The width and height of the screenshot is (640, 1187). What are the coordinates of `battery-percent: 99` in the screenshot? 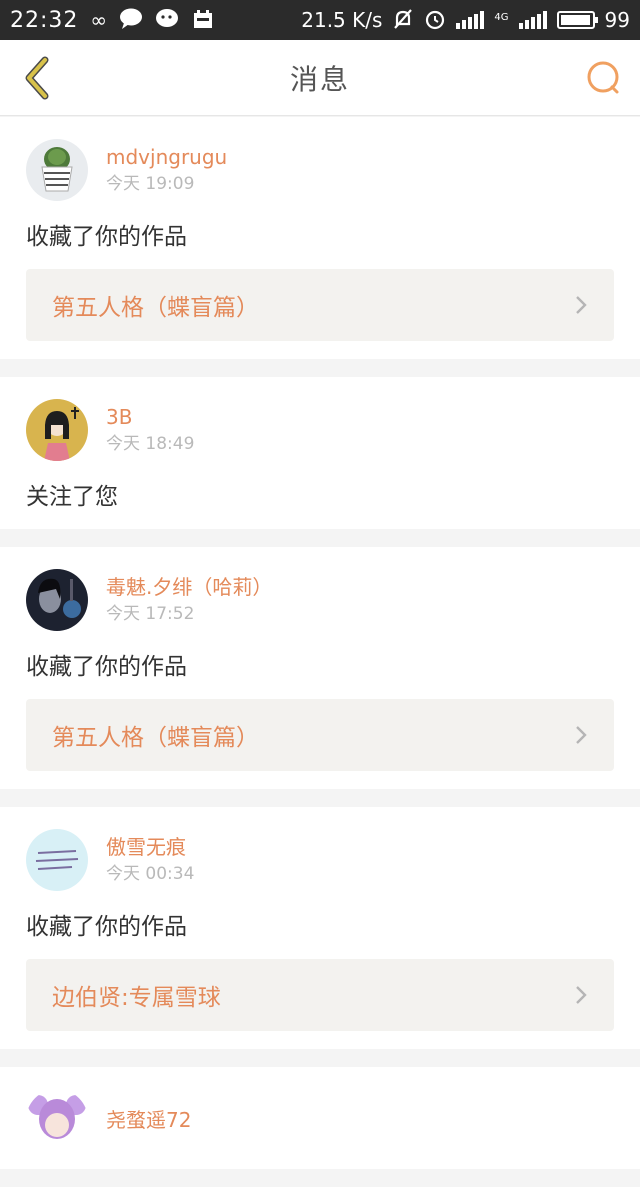 It's located at (617, 20).